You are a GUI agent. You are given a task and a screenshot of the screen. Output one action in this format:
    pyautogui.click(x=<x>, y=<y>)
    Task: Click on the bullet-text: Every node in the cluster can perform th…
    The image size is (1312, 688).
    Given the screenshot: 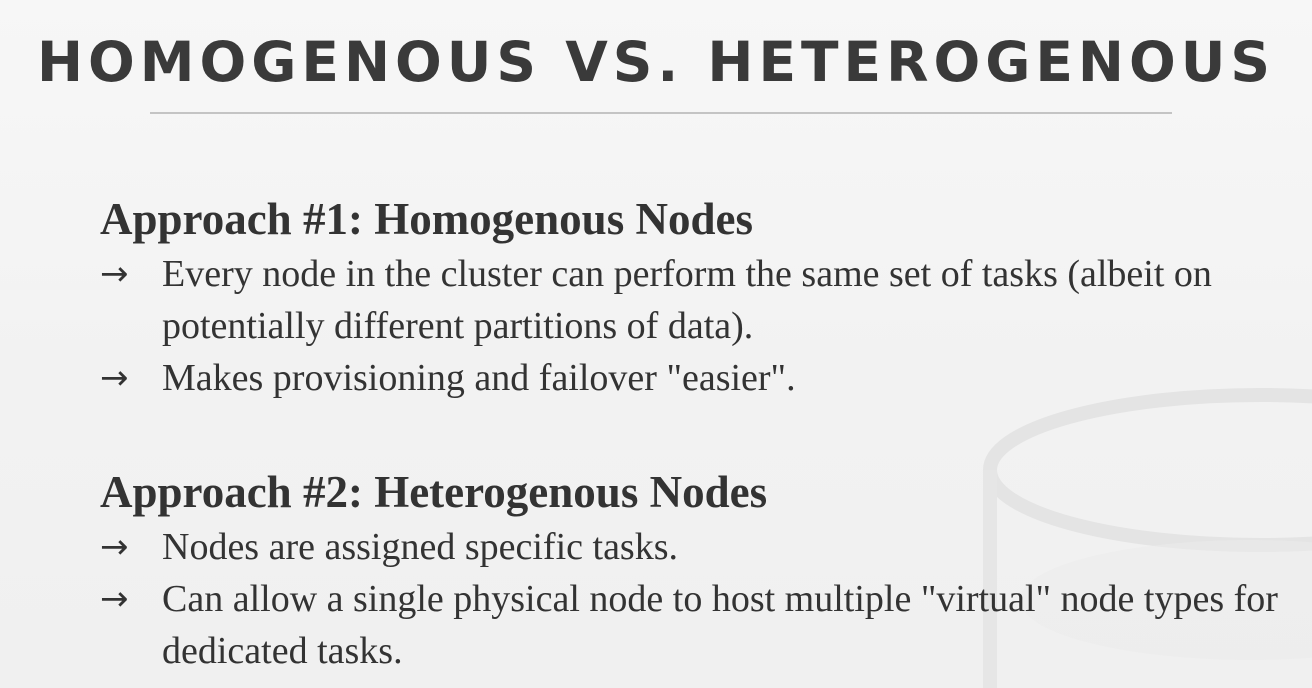 What is the action you would take?
    pyautogui.click(x=687, y=300)
    